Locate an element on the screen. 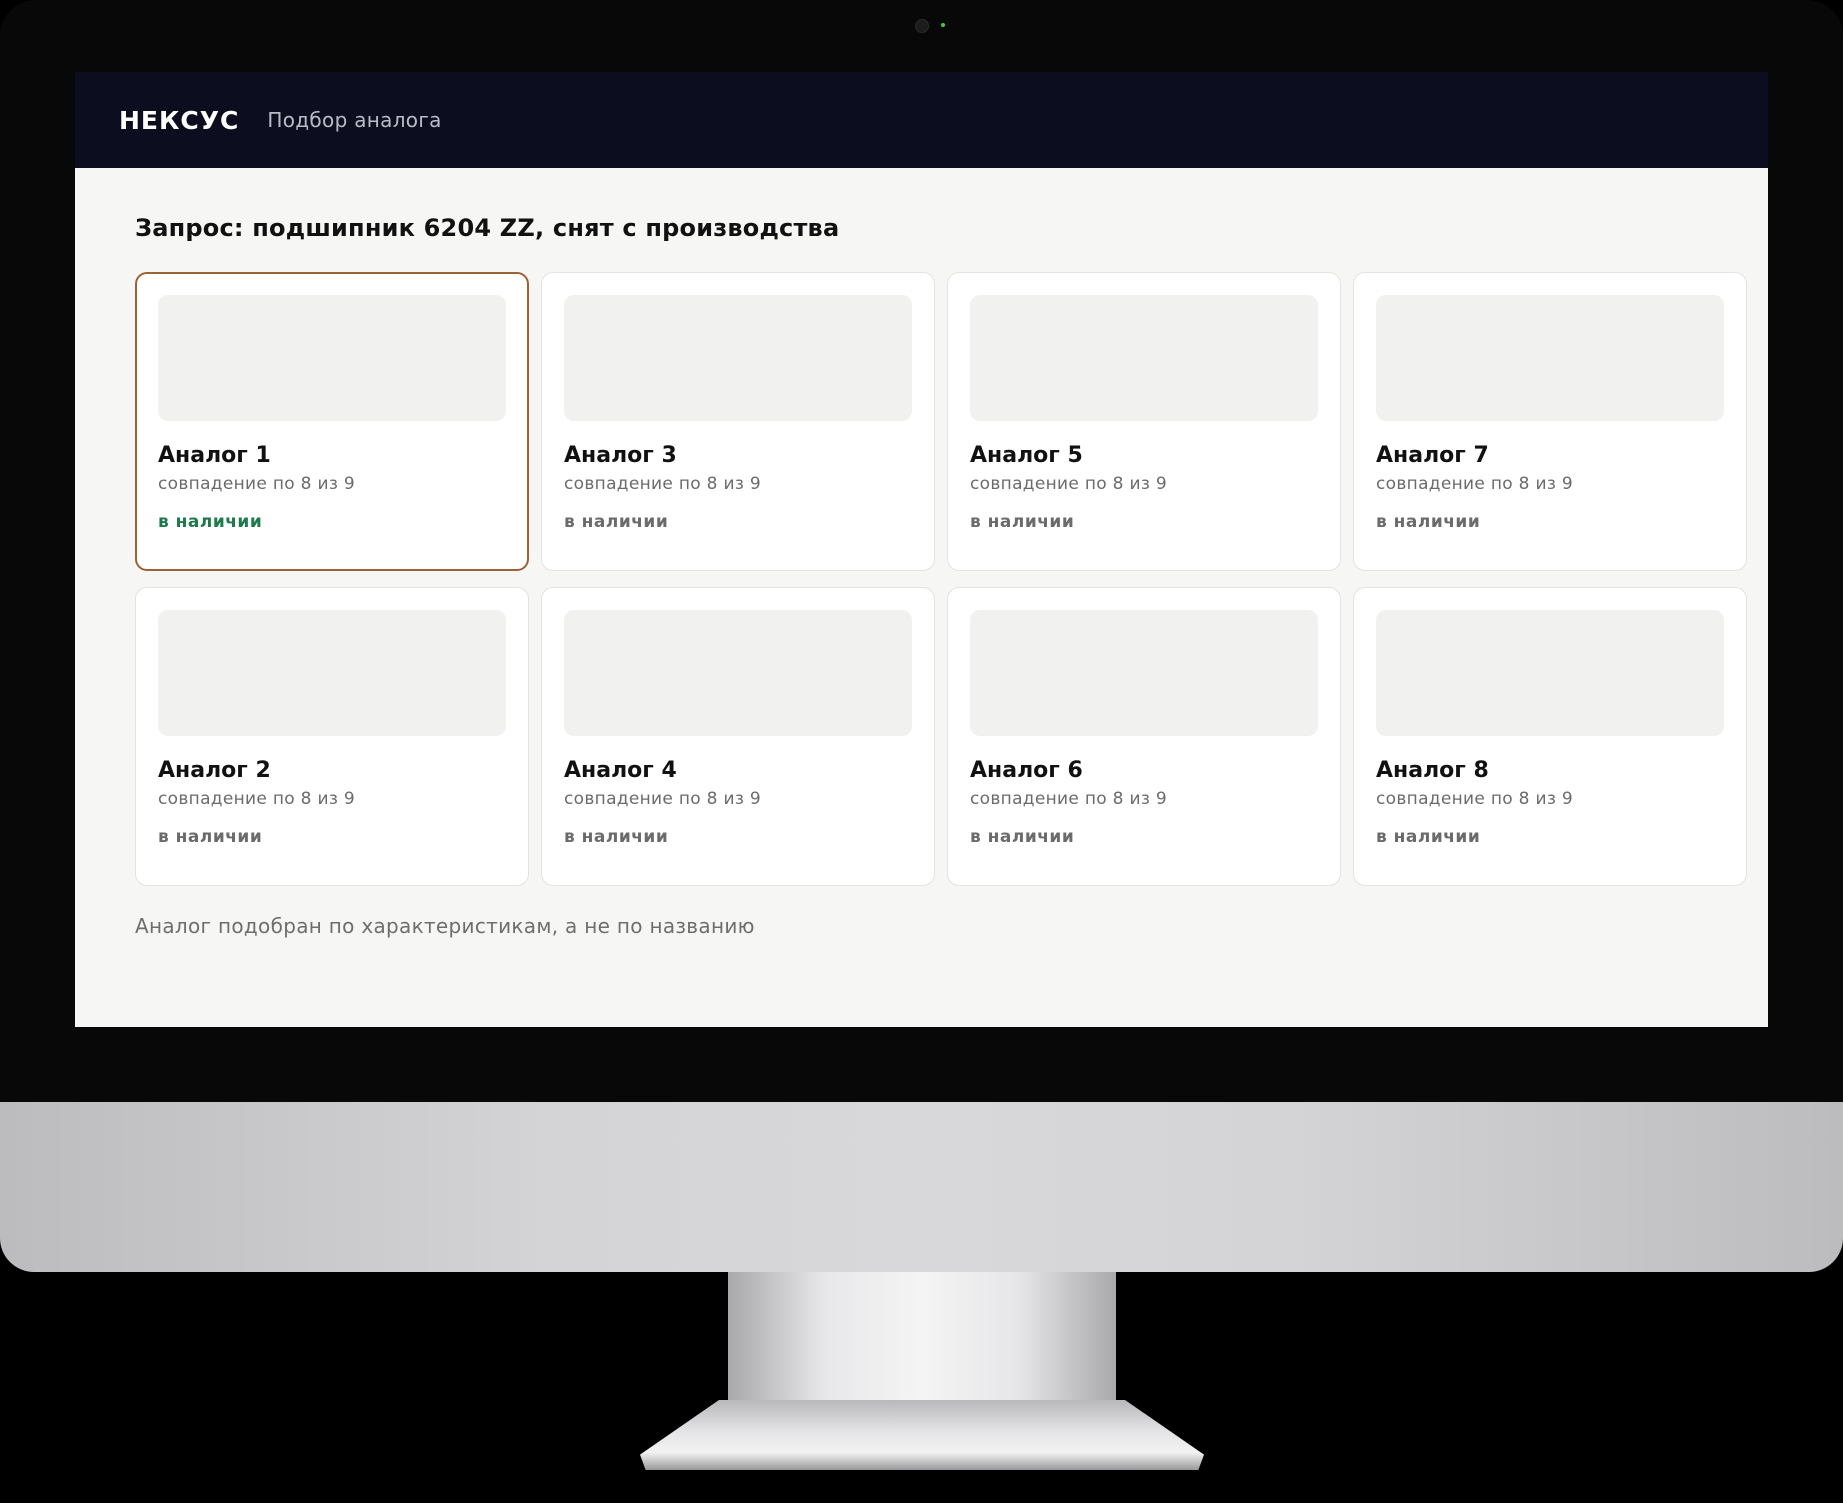 This screenshot has width=1843, height=1503. analog-title: Аналог 7 is located at coordinates (1432, 455).